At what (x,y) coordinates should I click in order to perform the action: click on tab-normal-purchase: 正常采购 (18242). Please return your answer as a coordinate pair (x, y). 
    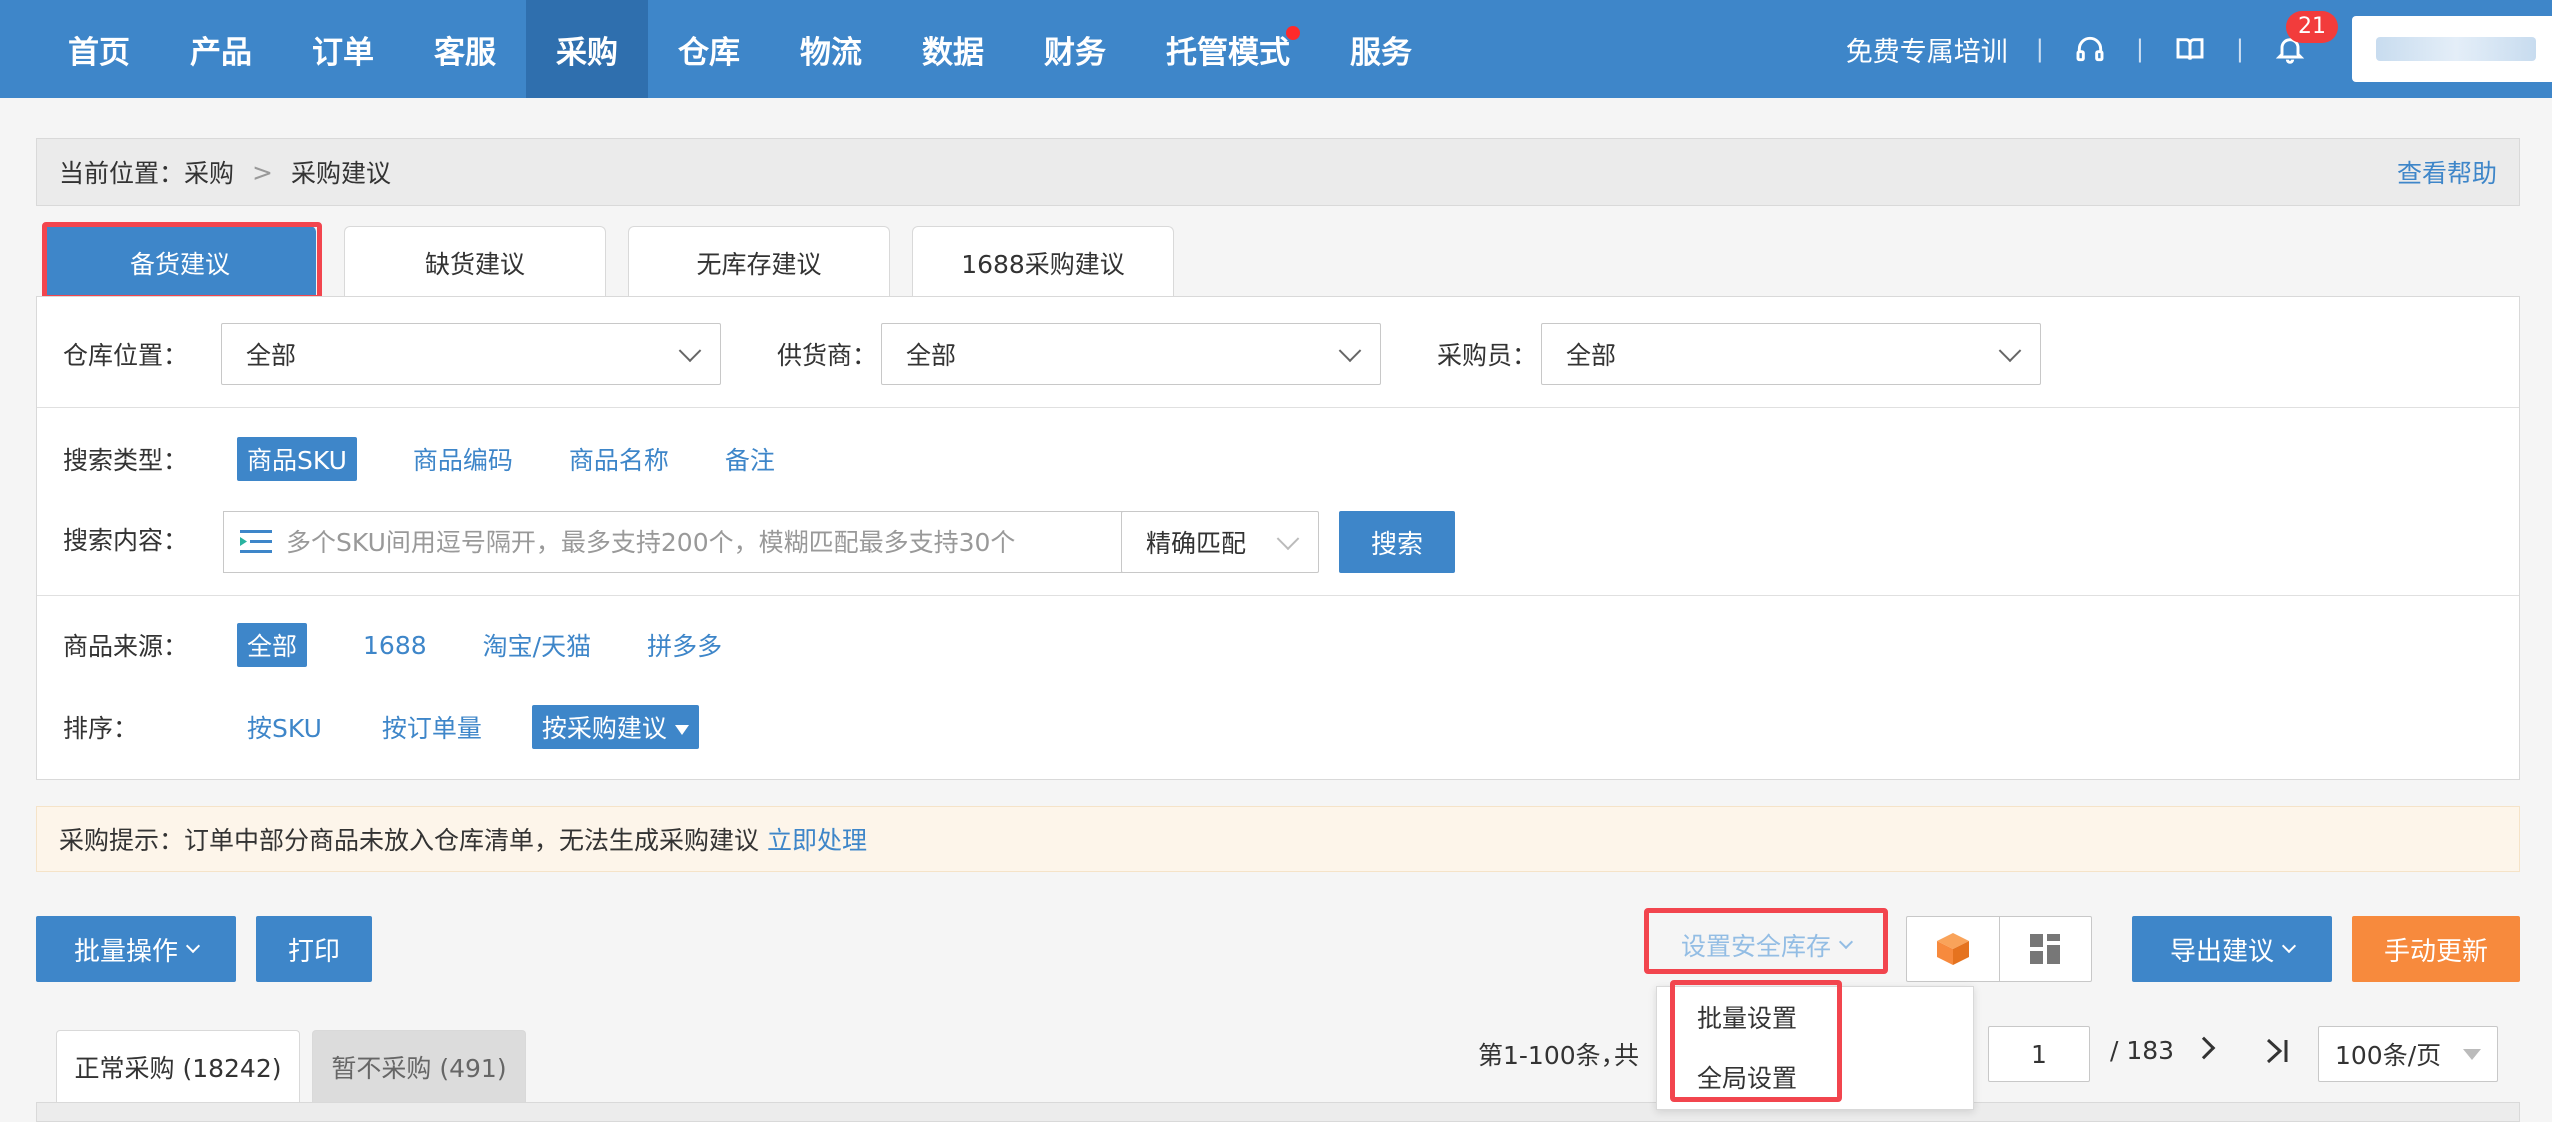
    Looking at the image, I should click on (178, 1066).